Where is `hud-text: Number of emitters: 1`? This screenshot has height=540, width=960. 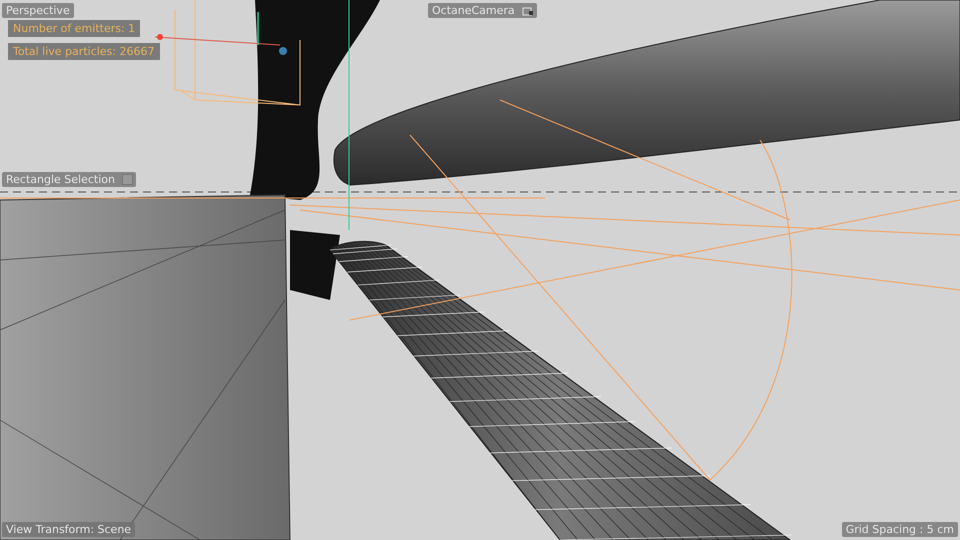 hud-text: Number of emitters: 1 is located at coordinates (74, 28).